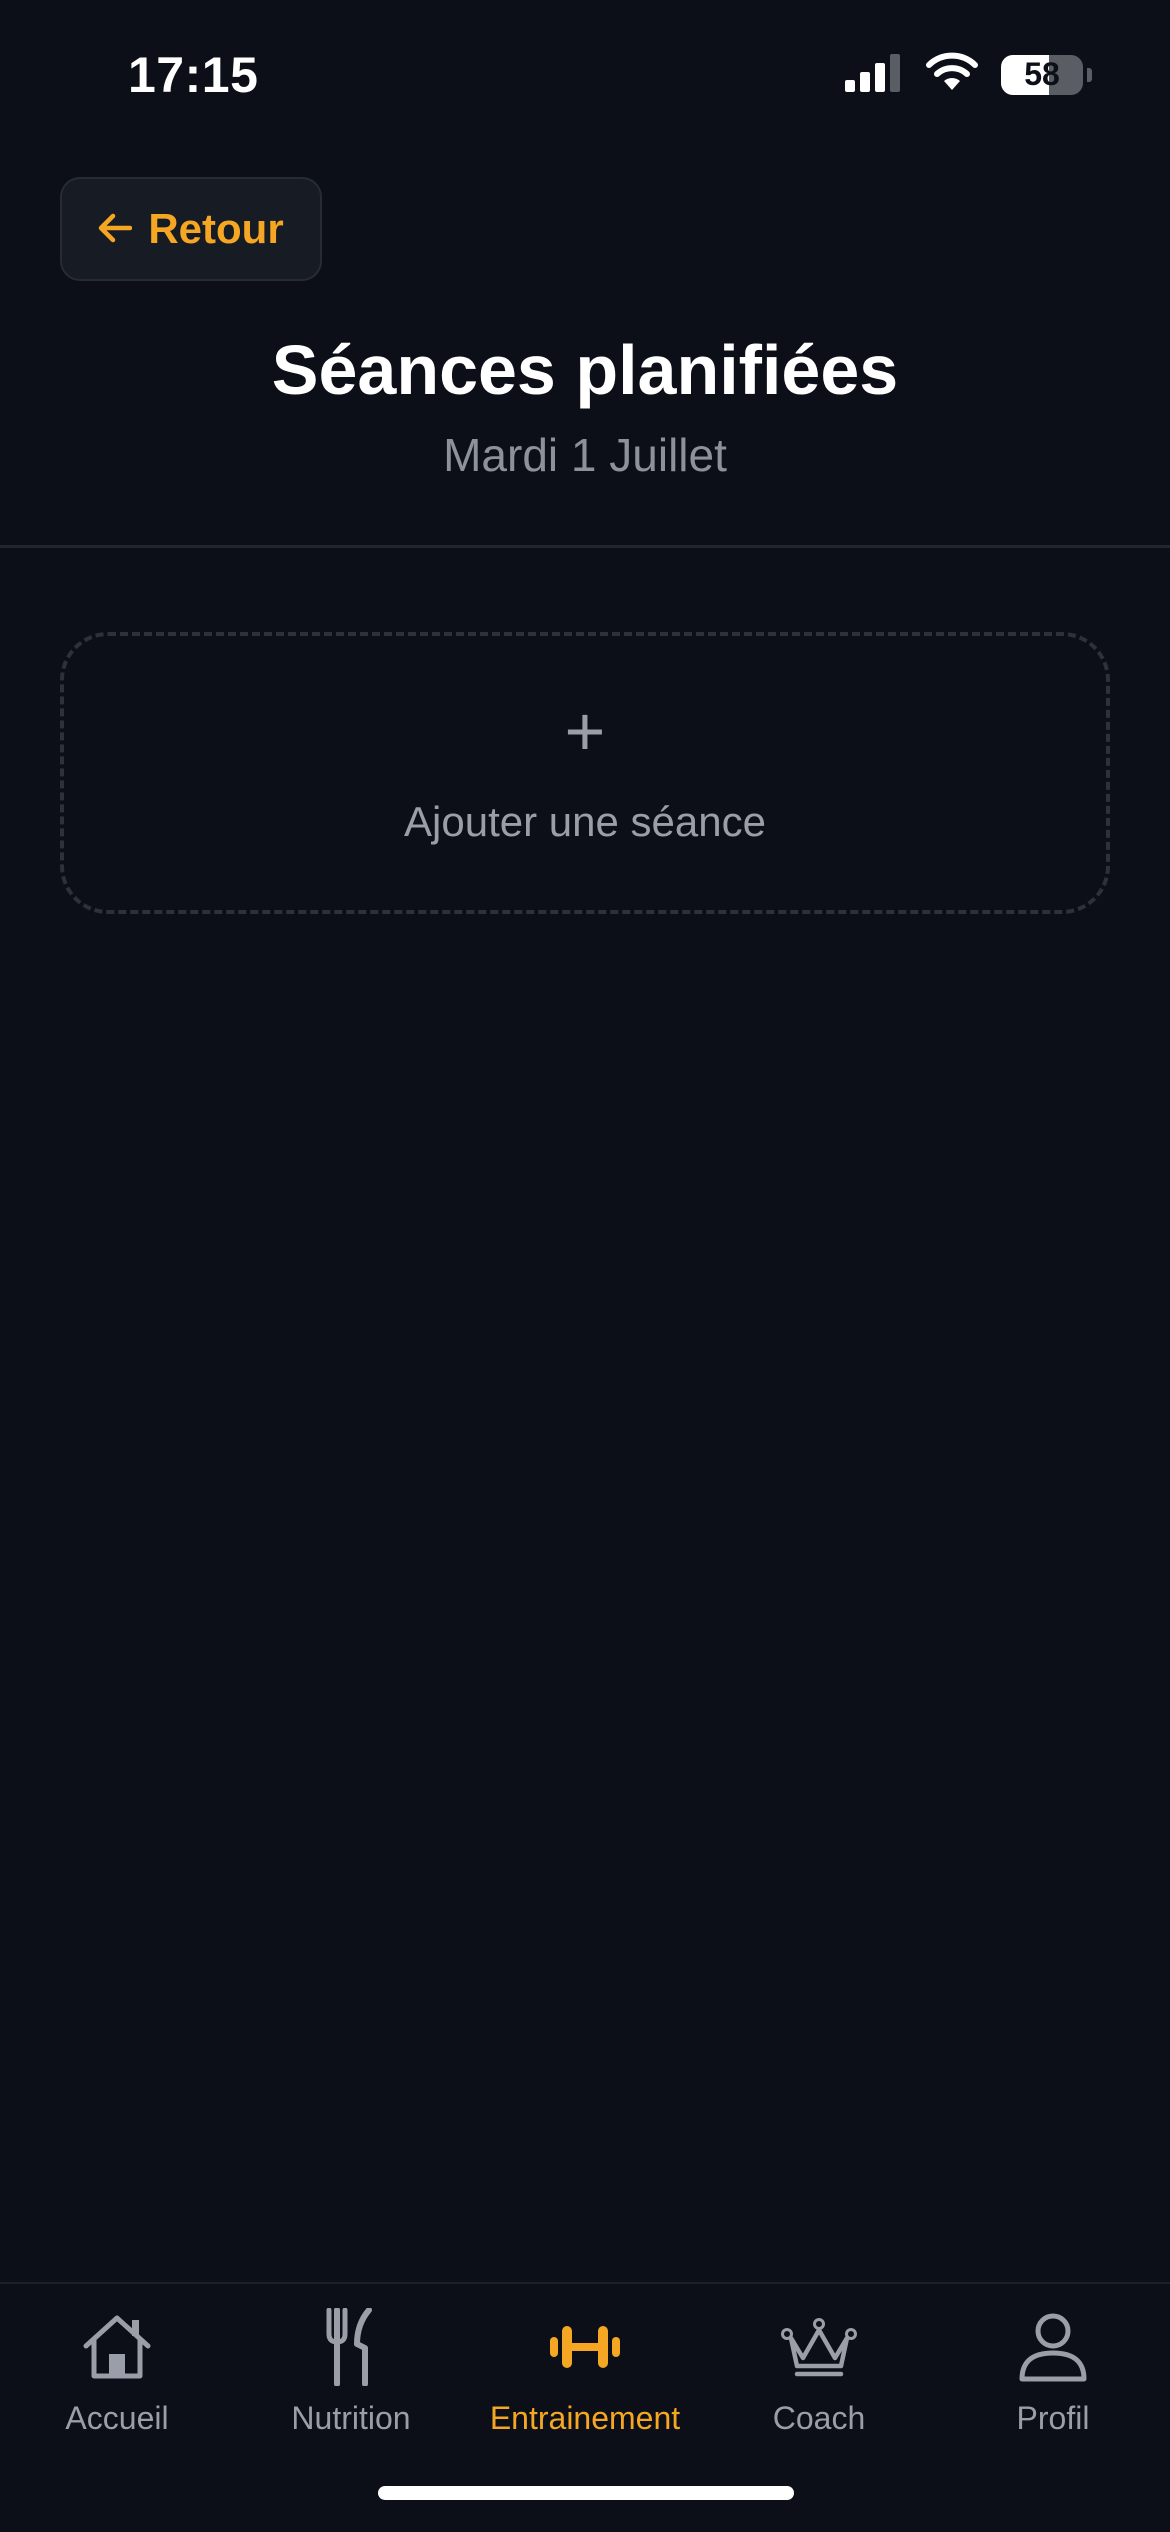 This screenshot has height=2532, width=1170. What do you see at coordinates (193, 75) in the screenshot?
I see `status-time: 17:15` at bounding box center [193, 75].